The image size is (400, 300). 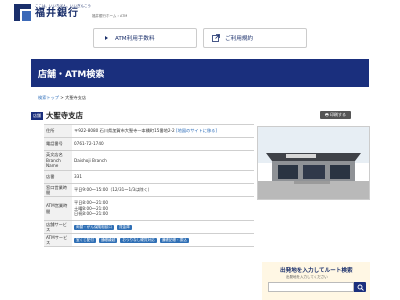 I want to click on map-link: [地図のサイトに移る], so click(x=196, y=130).